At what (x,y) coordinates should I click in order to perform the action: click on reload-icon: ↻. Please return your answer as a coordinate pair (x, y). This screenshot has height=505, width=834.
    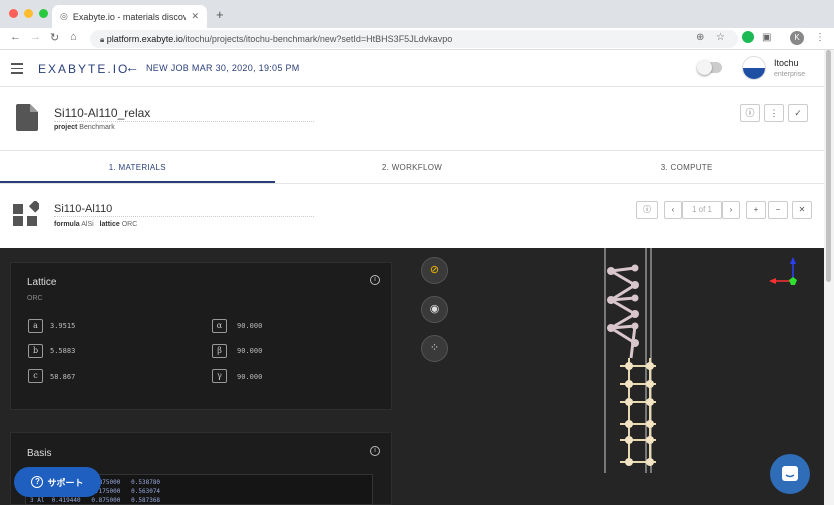
    Looking at the image, I should click on (54, 37).